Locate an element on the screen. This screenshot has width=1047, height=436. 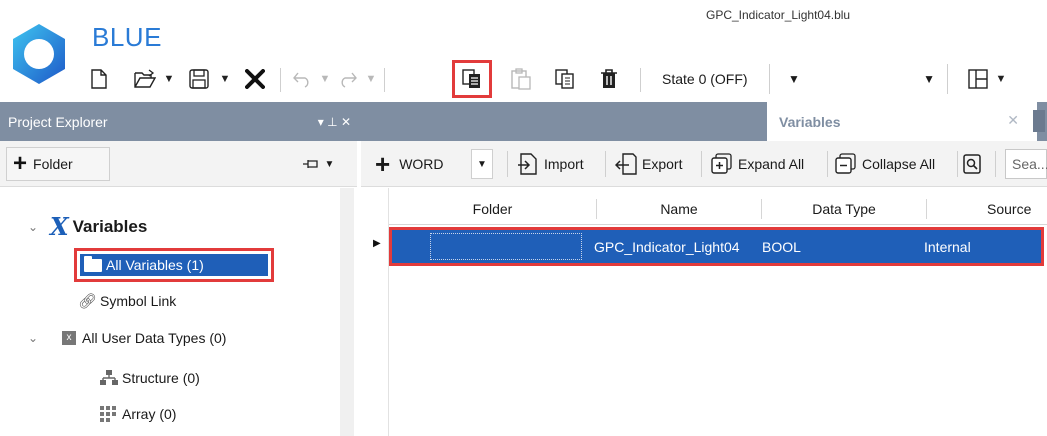
structure-icon is located at coordinates (109, 377).